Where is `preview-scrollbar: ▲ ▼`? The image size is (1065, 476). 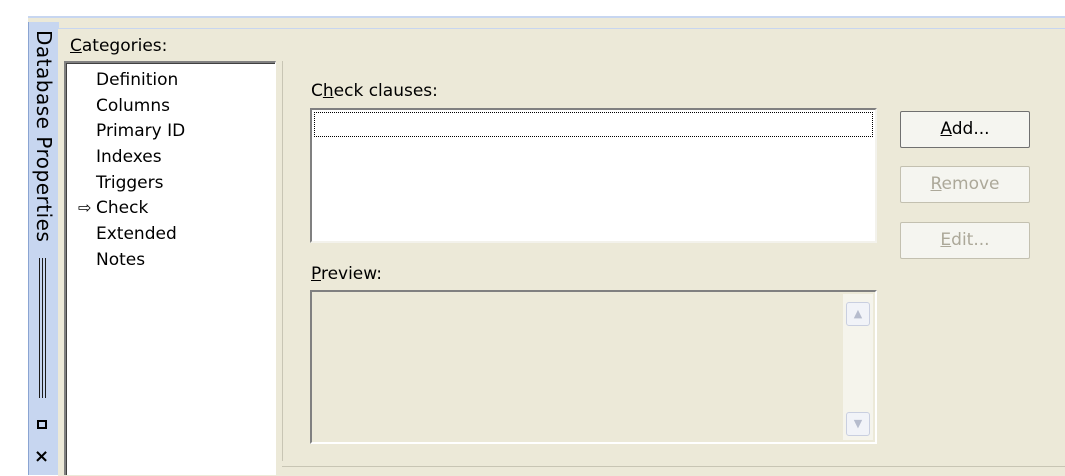 preview-scrollbar: ▲ ▼ is located at coordinates (858, 367).